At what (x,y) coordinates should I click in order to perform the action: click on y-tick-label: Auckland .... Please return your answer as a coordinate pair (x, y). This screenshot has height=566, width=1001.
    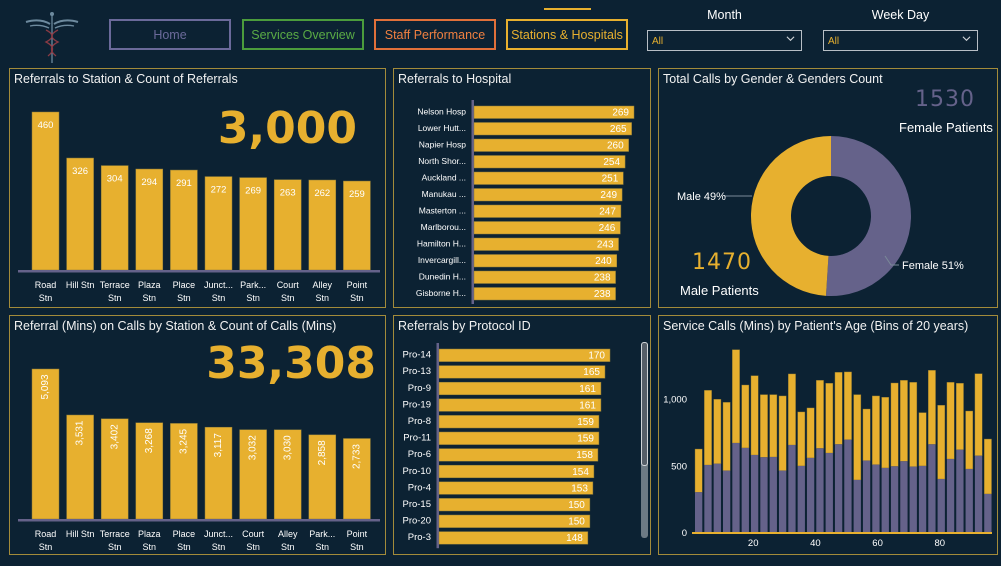
    Looking at the image, I should click on (444, 178).